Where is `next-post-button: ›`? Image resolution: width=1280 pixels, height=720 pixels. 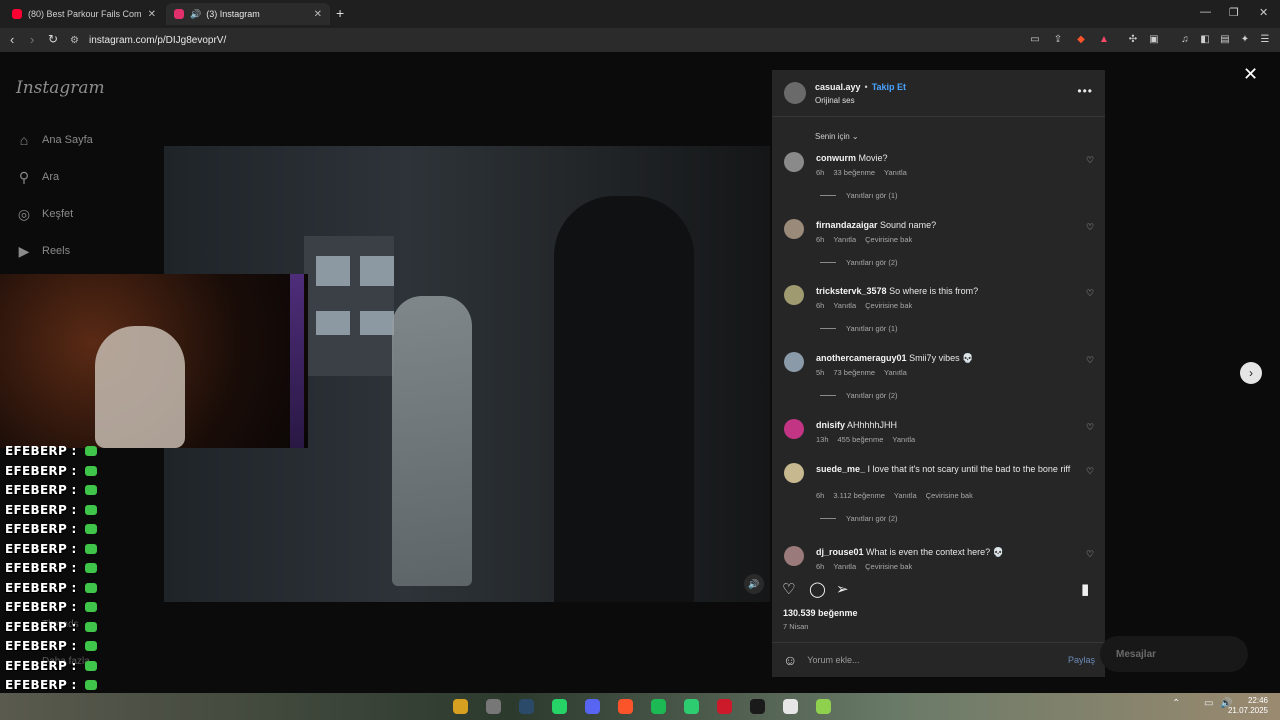
next-post-button: › is located at coordinates (1251, 373).